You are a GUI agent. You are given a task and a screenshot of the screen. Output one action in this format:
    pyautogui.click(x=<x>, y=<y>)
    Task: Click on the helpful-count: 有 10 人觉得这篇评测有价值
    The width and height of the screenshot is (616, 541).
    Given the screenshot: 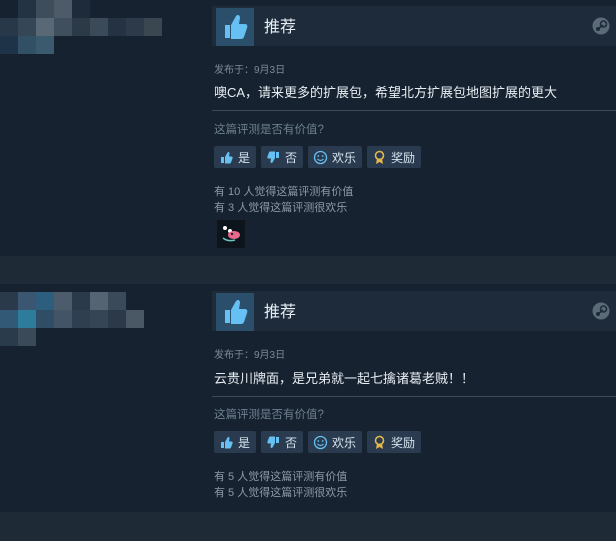 What is the action you would take?
    pyautogui.click(x=284, y=192)
    